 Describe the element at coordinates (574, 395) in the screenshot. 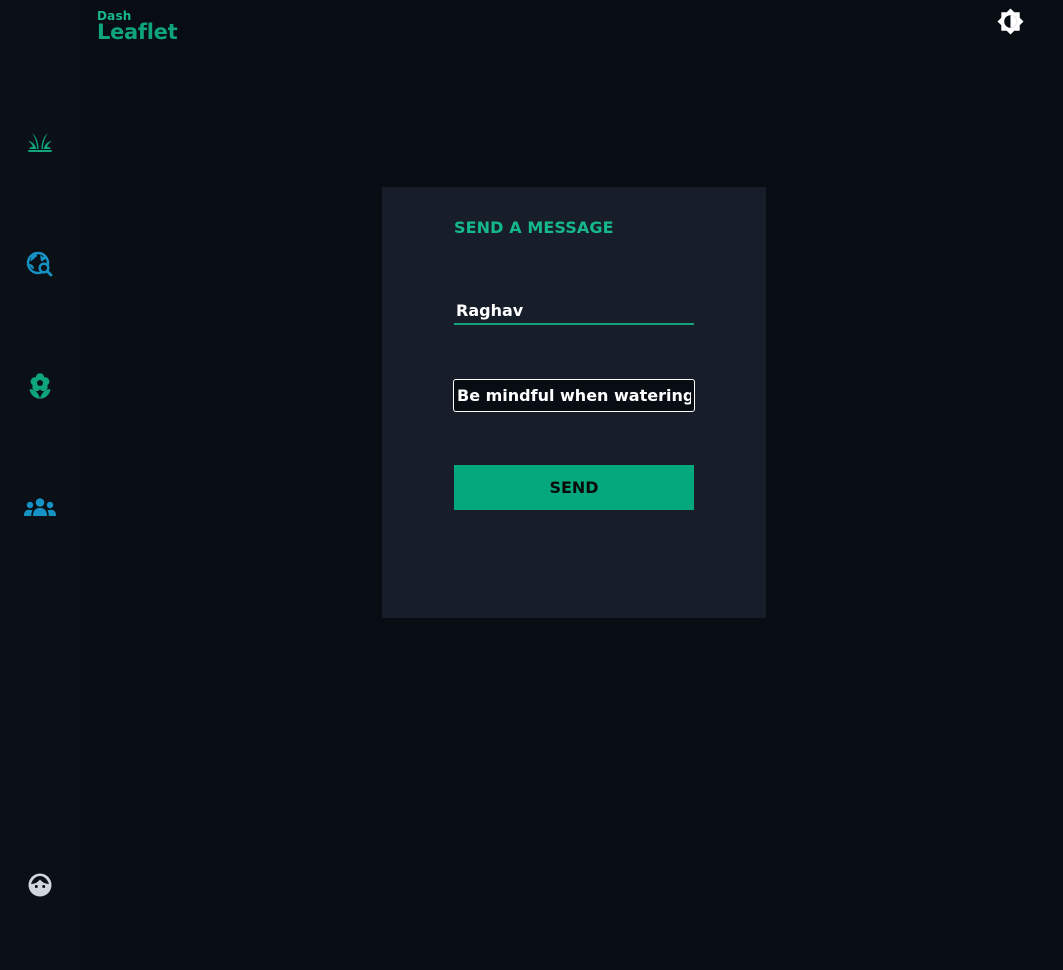

I see `message-input` at that location.